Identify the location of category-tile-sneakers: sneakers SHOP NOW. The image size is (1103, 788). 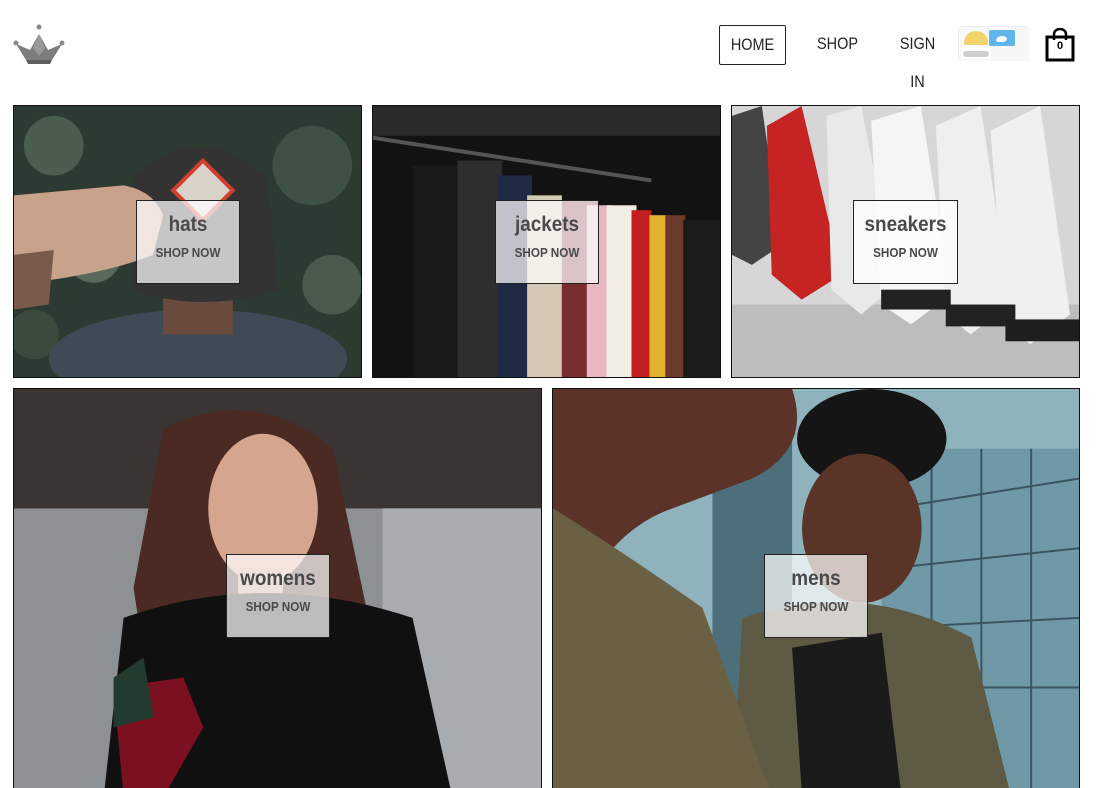
(905, 241).